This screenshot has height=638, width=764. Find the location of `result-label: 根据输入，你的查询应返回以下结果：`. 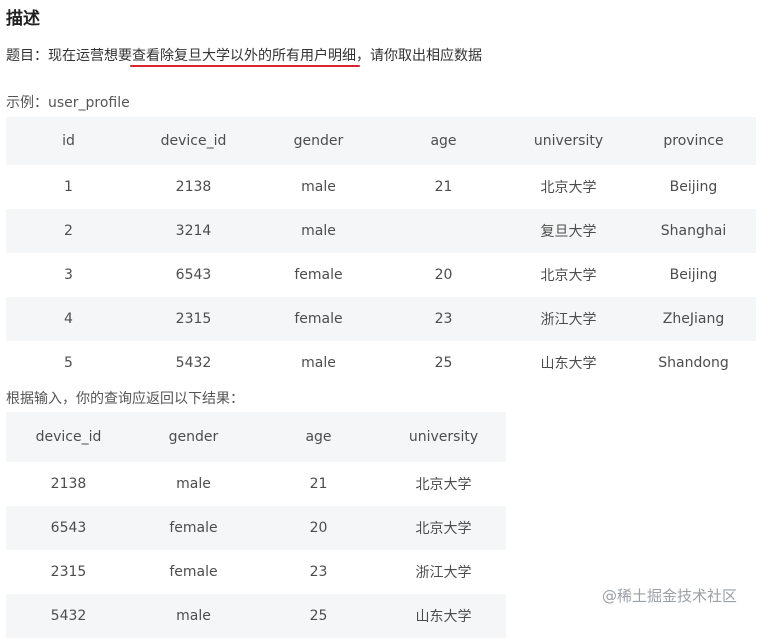

result-label: 根据输入，你的查询应返回以下结果： is located at coordinates (125, 399).